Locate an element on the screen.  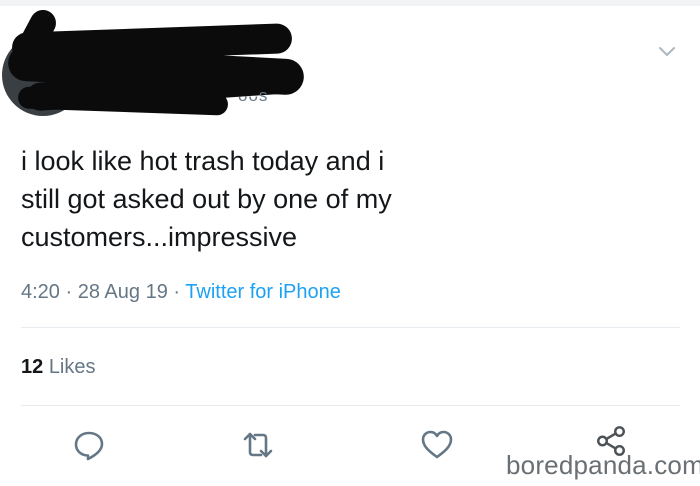
likes-count: 12 is located at coordinates (32, 367).